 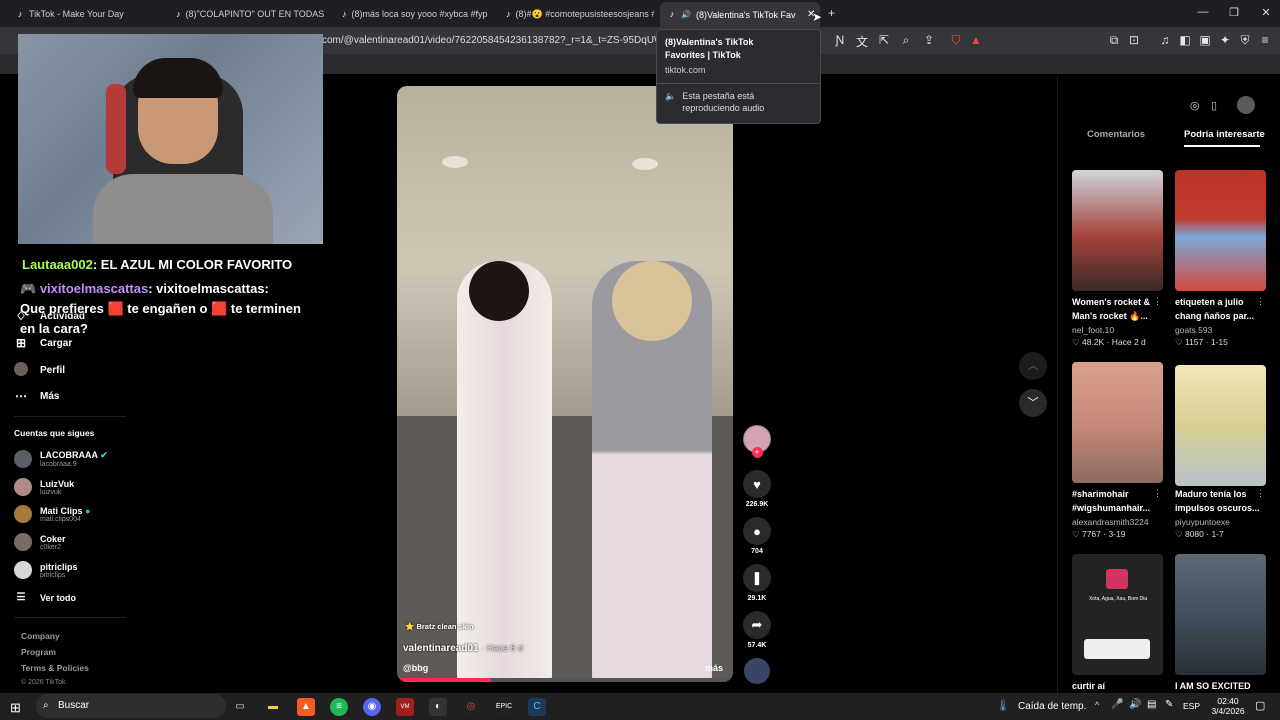 I want to click on reader-icon: Ɲ, so click(x=840, y=40).